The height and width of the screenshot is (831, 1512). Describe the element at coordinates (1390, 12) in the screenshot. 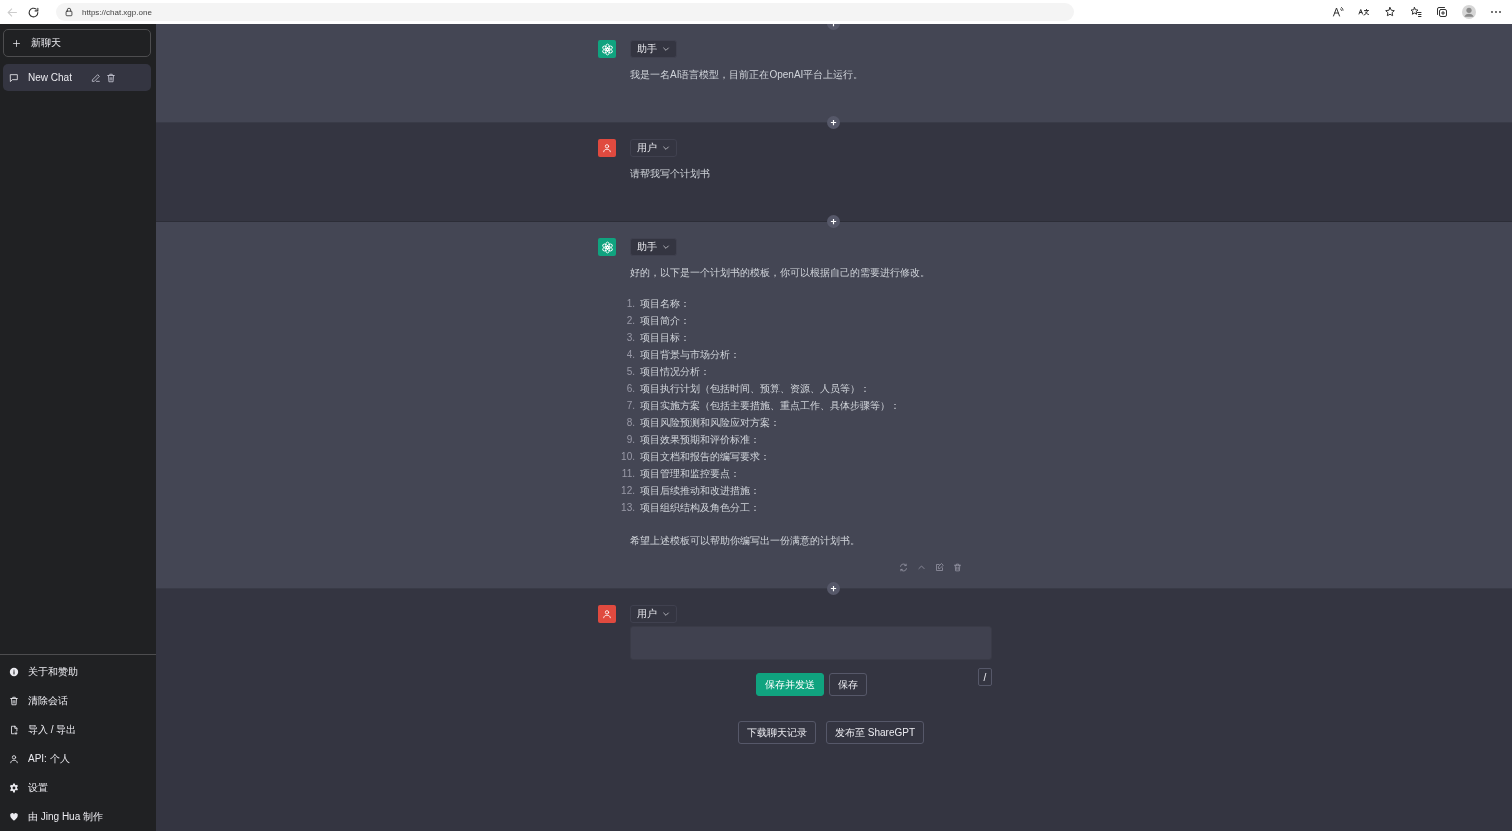

I see `star-add-icon` at that location.